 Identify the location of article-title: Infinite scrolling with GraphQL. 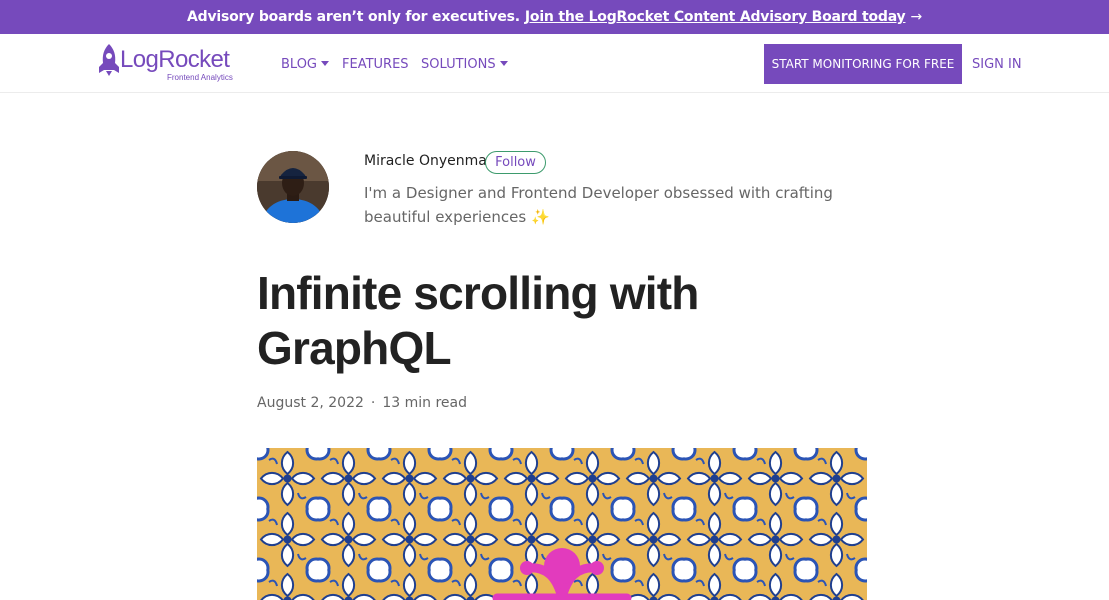
(478, 320).